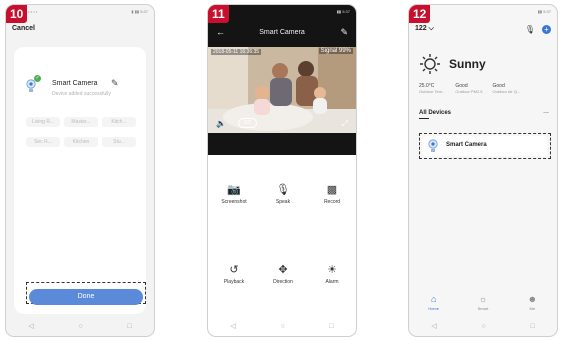 The height and width of the screenshot is (340, 563). I want to click on status-right: ▮ ▮▮ 5:37, so click(139, 11).